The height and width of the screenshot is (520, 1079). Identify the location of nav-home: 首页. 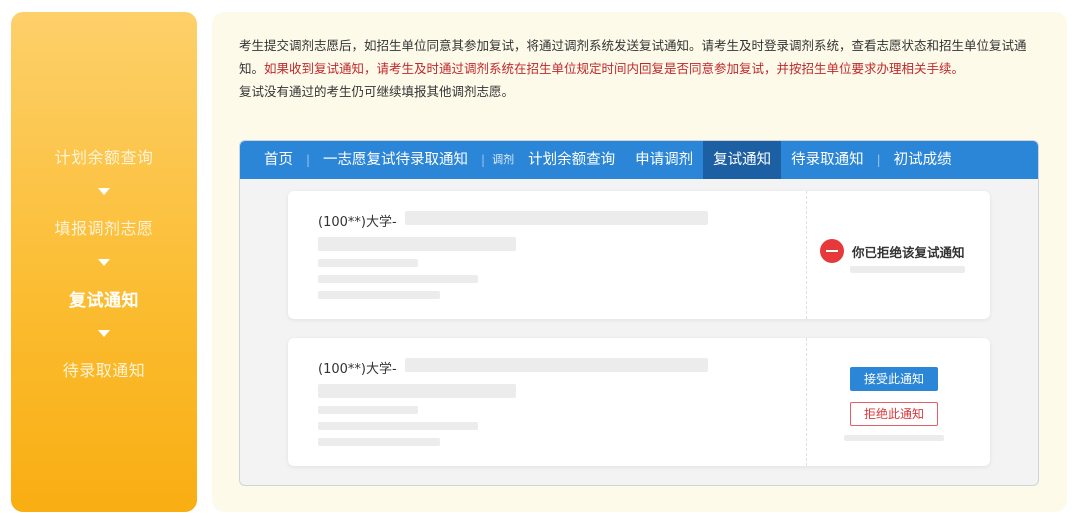
(278, 160).